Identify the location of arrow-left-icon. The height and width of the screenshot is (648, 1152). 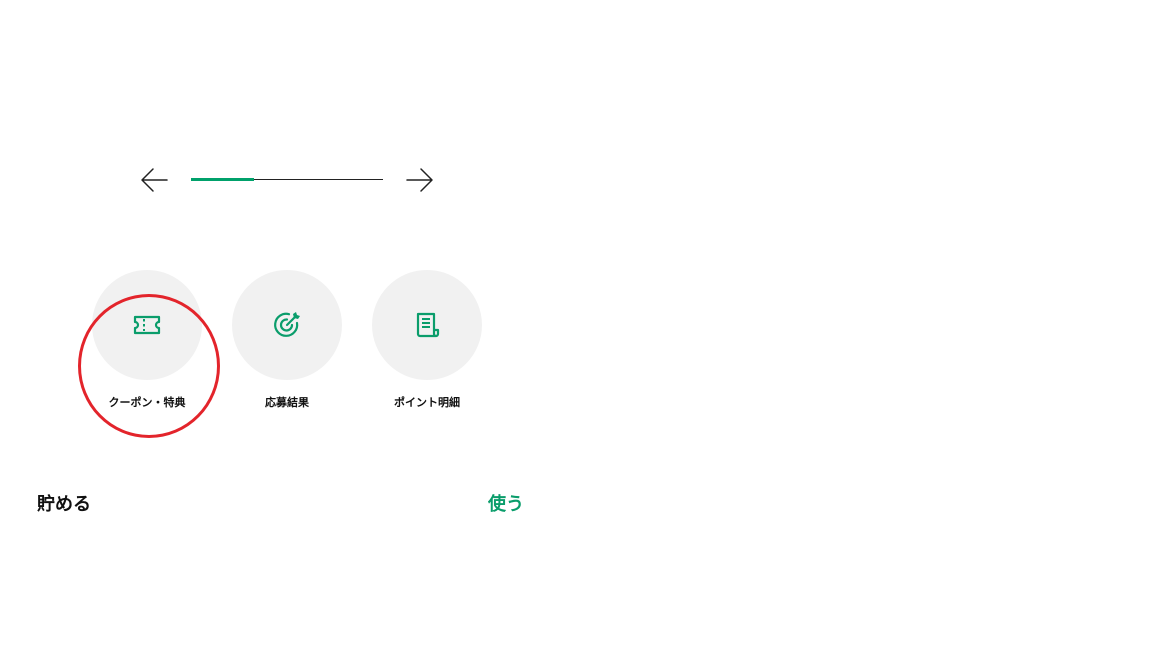
(154, 180).